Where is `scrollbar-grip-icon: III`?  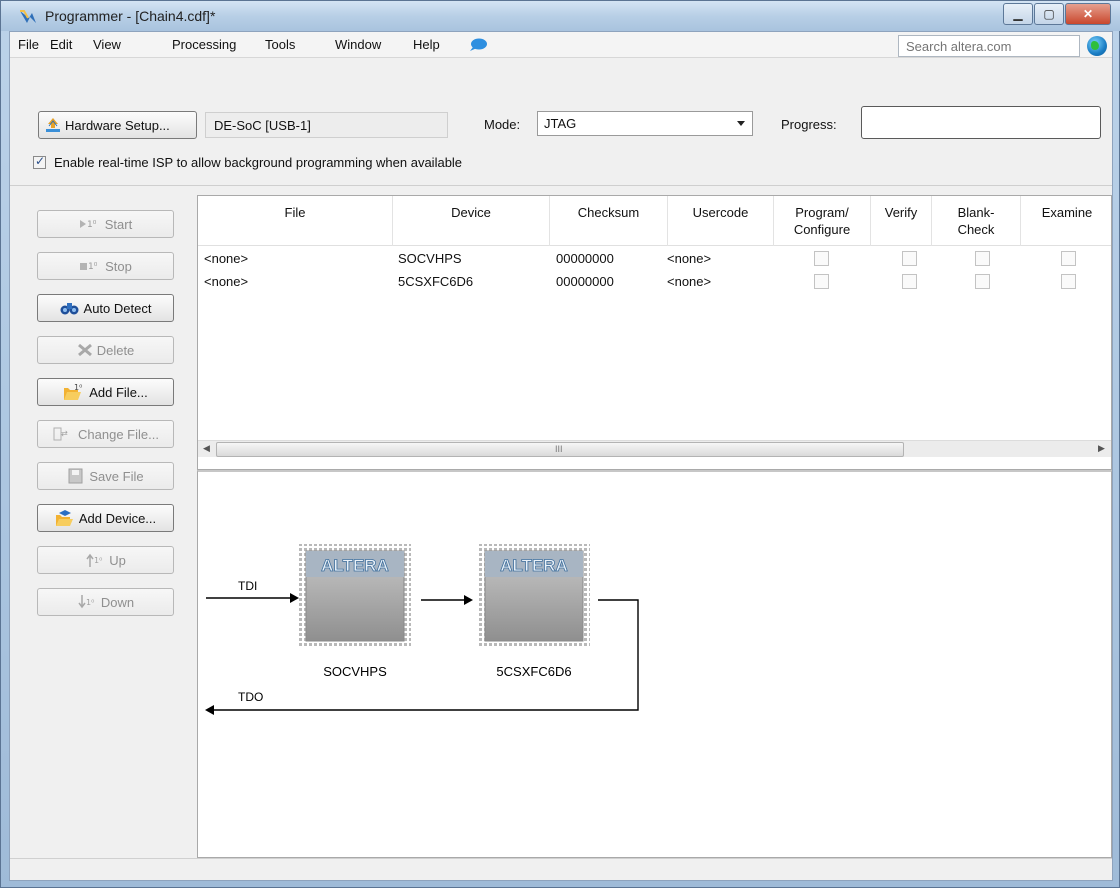 scrollbar-grip-icon: III is located at coordinates (559, 449).